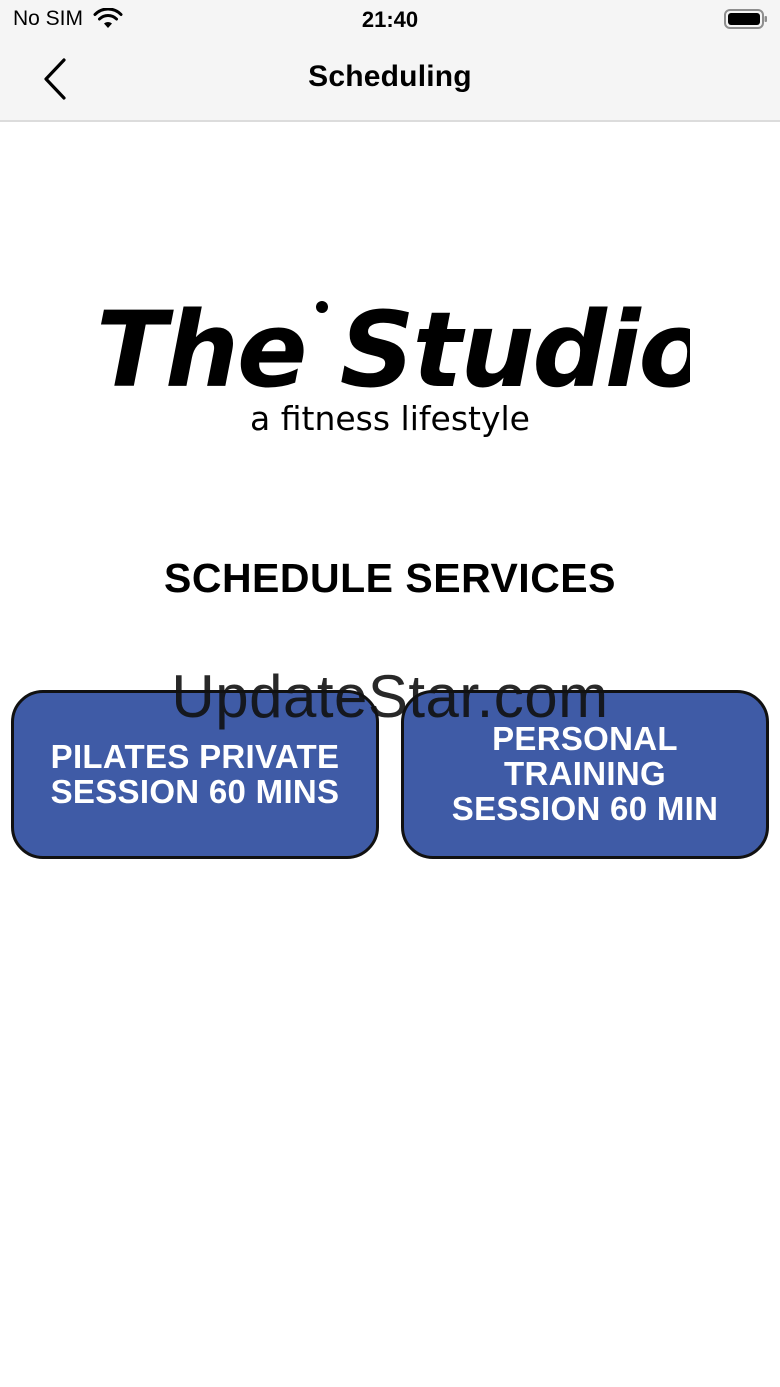 This screenshot has width=780, height=1387. I want to click on page-title: Scheduling, so click(390, 76).